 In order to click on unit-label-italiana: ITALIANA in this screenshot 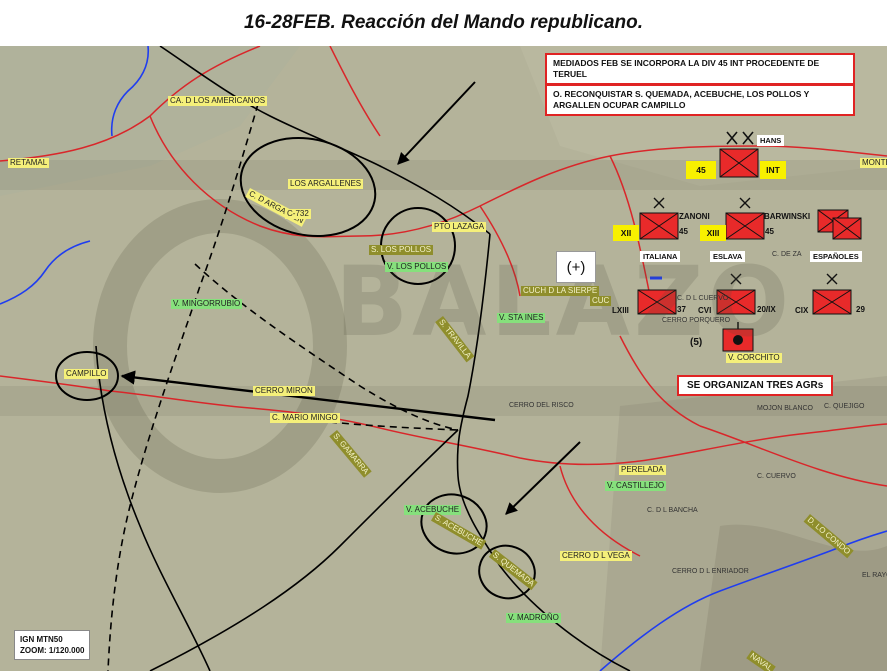, I will do `click(660, 256)`.